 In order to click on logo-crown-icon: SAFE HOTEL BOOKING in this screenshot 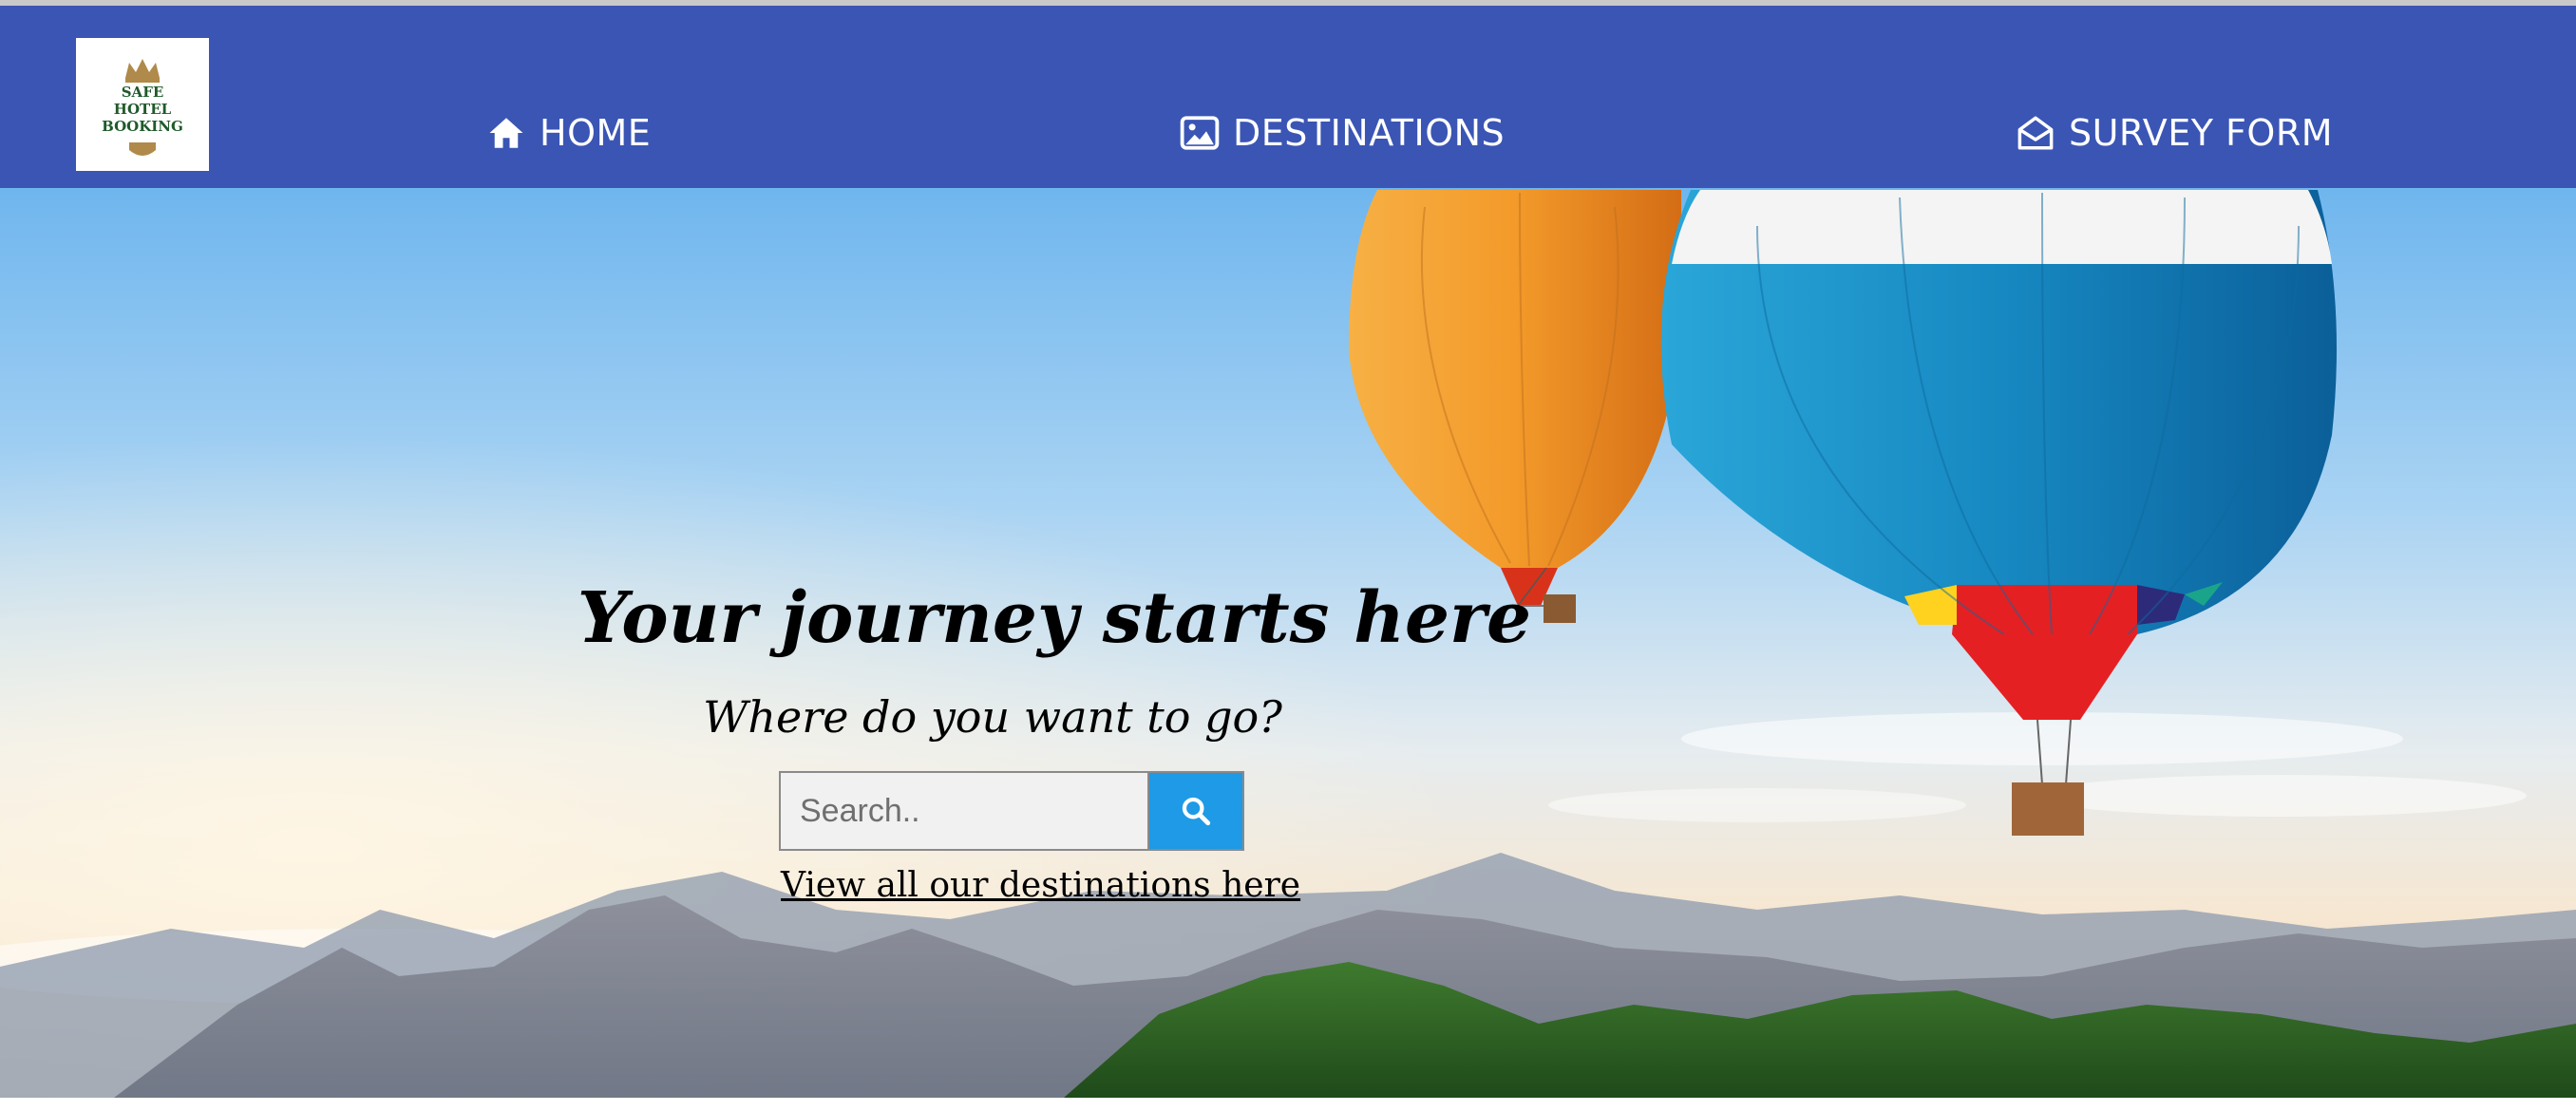, I will do `click(142, 107)`.